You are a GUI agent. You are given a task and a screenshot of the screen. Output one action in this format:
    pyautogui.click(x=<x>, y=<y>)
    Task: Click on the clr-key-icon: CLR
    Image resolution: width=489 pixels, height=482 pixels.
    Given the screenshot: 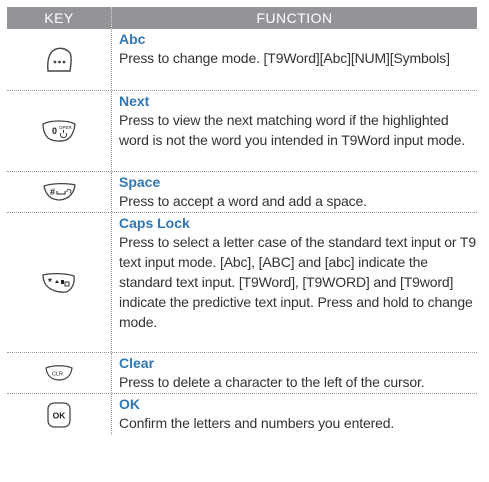 What is the action you would take?
    pyautogui.click(x=59, y=373)
    